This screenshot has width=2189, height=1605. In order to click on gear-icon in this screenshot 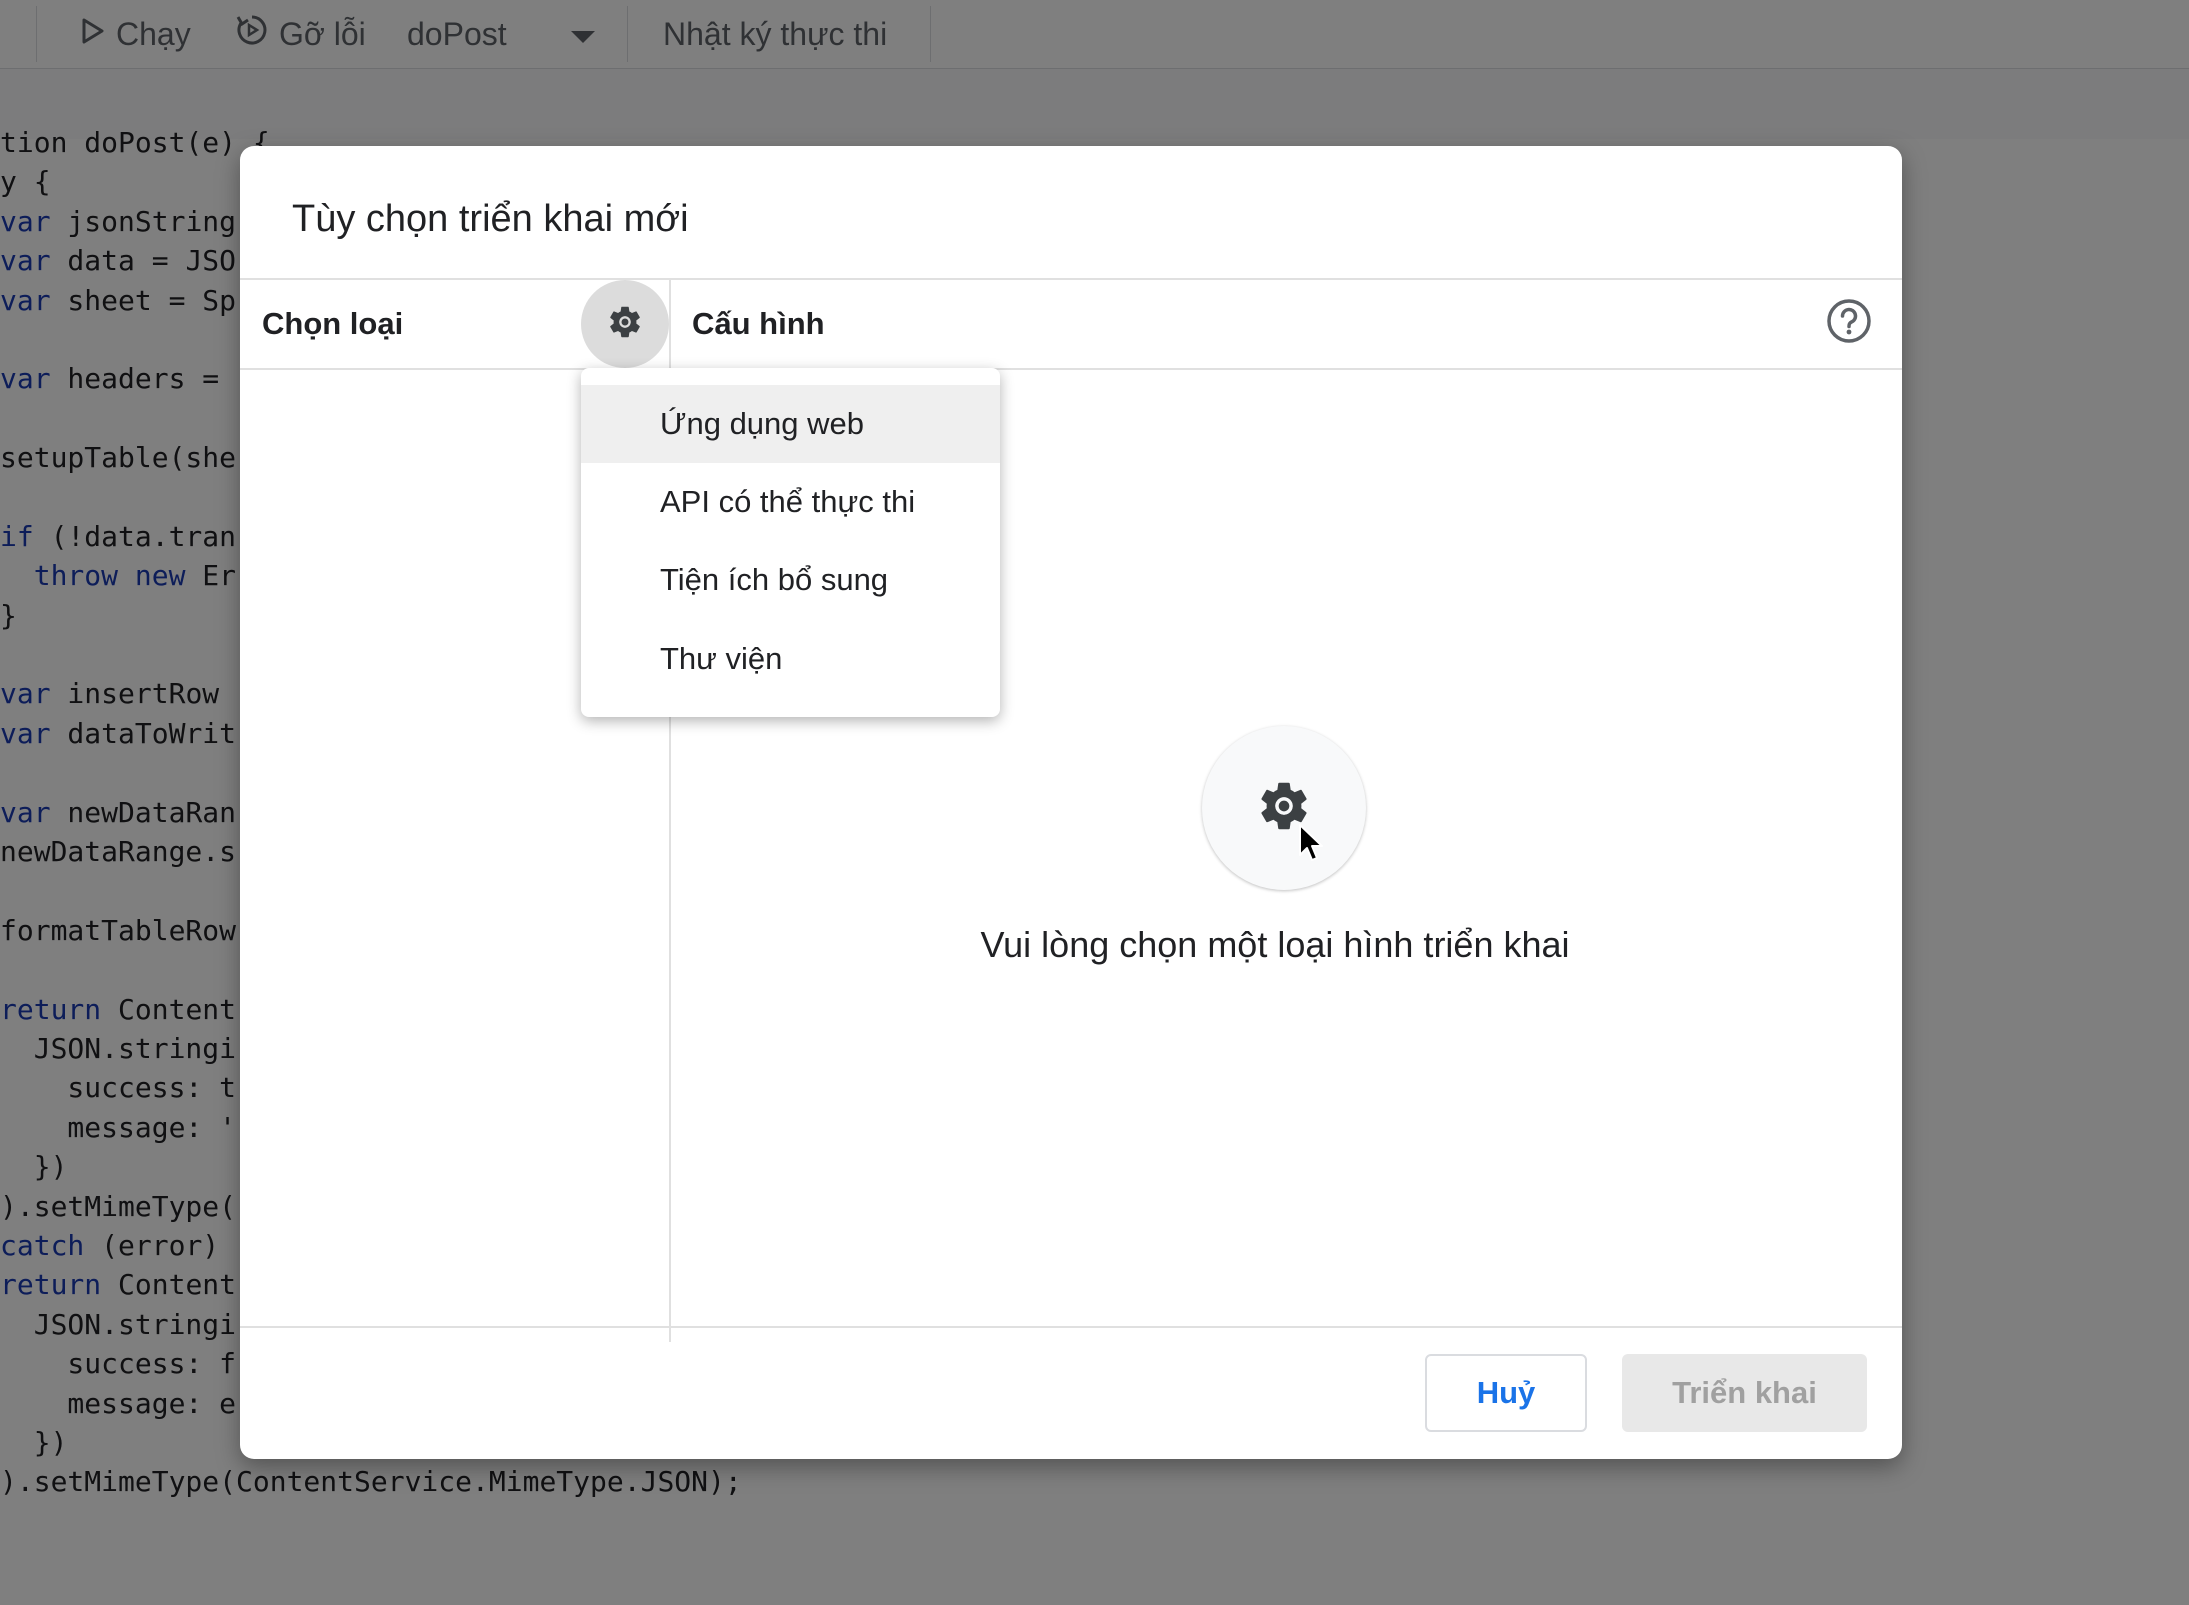, I will do `click(625, 324)`.